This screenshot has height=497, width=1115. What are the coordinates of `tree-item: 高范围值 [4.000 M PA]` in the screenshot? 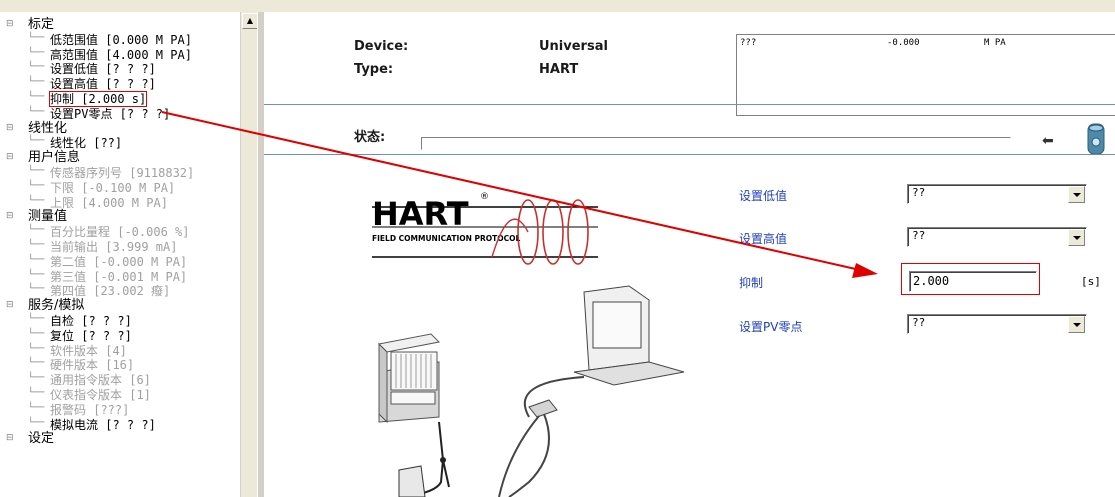 It's located at (121, 55).